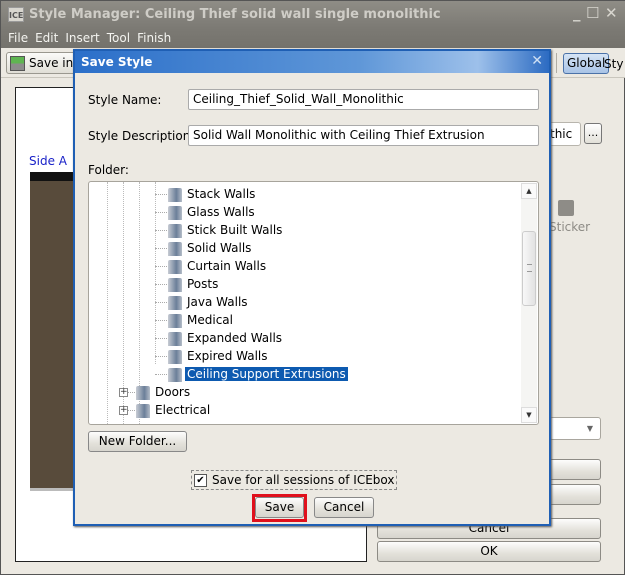 The image size is (625, 575). Describe the element at coordinates (16, 14) in the screenshot. I see `app-icon: ICE` at that location.